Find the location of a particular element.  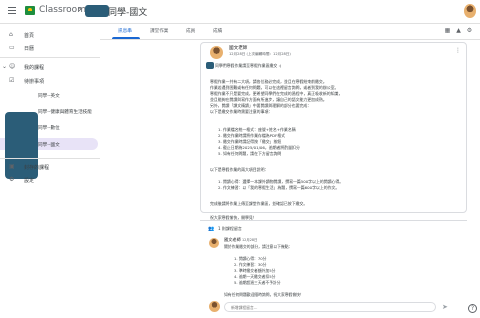

sidebar-item-settings: ⚙ 設定 is located at coordinates (50, 180).